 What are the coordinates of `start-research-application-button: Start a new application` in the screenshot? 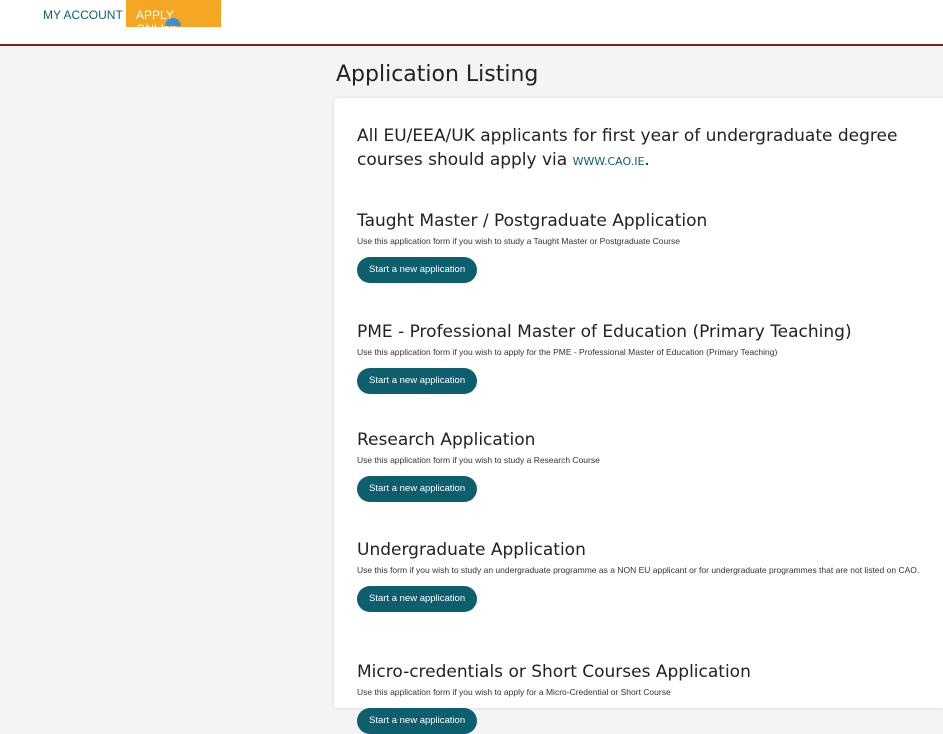 It's located at (417, 489).